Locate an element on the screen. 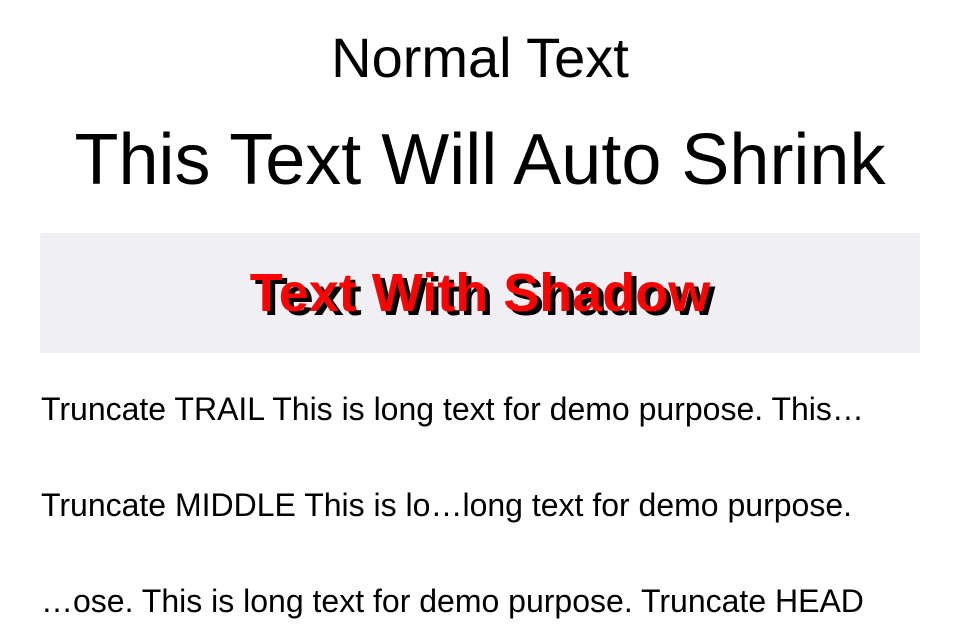  shadow-text-label: Text With Shadow is located at coordinates (480, 293).